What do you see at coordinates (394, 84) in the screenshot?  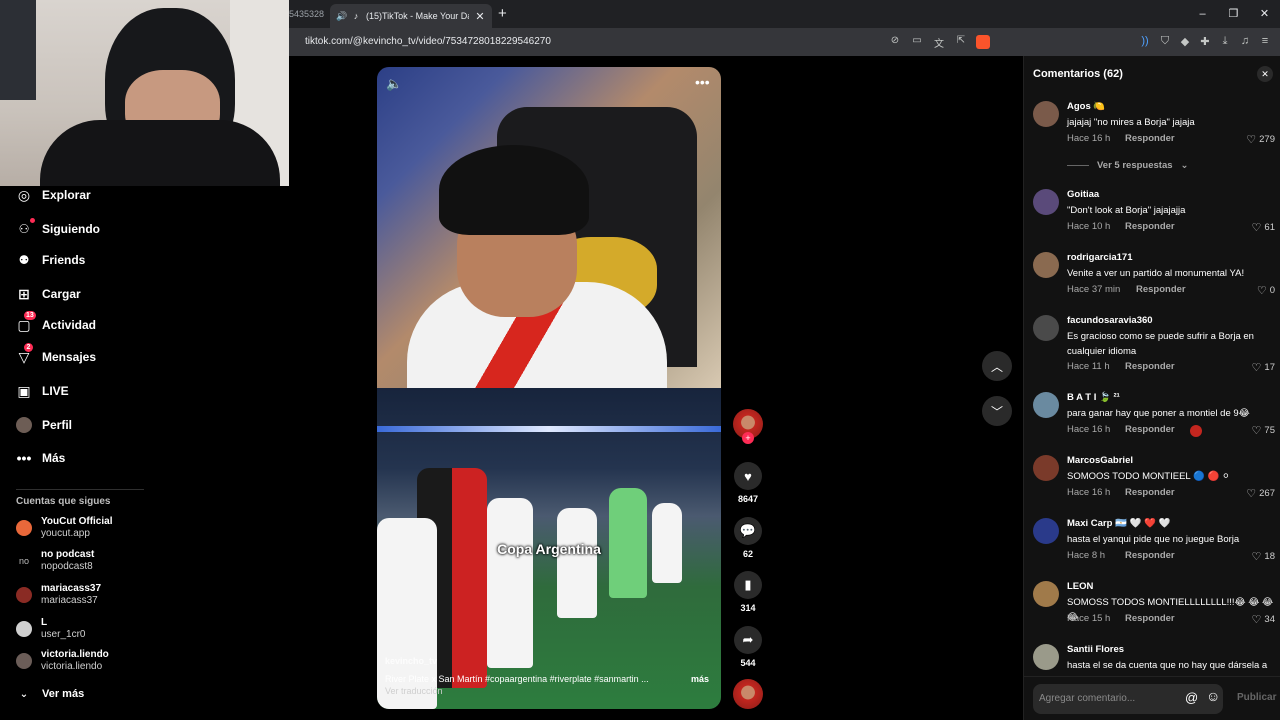 I see `volume-icon: 🔈` at bounding box center [394, 84].